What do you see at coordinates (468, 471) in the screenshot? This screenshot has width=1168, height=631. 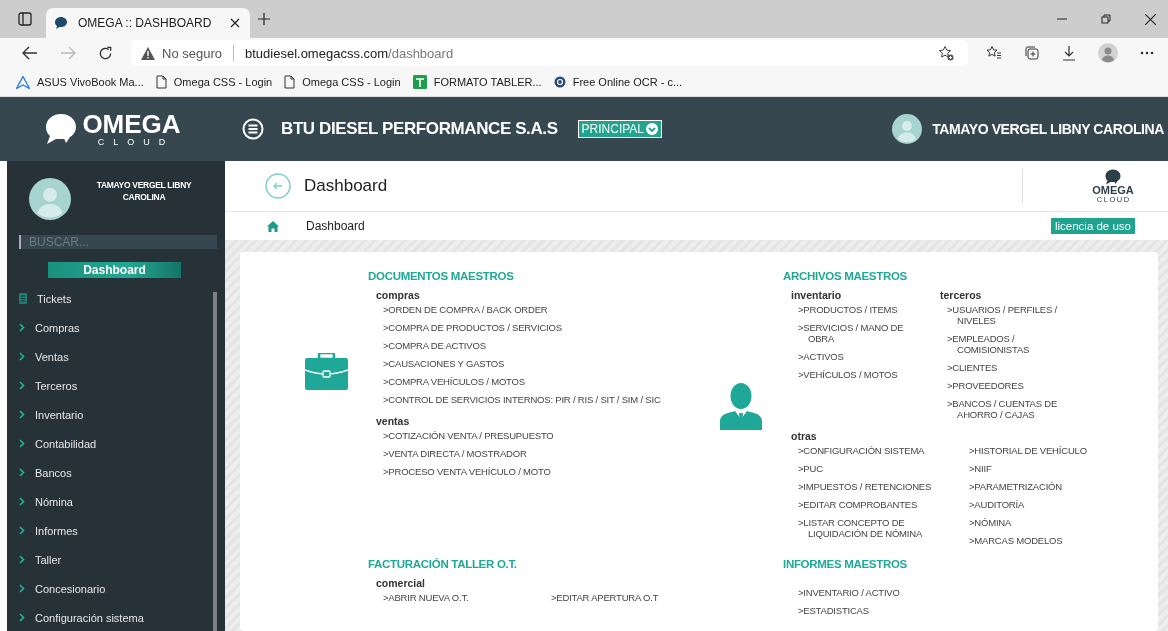 I see `menu-link: >PROCESO VENTA VEHÍCULO / MOTO` at bounding box center [468, 471].